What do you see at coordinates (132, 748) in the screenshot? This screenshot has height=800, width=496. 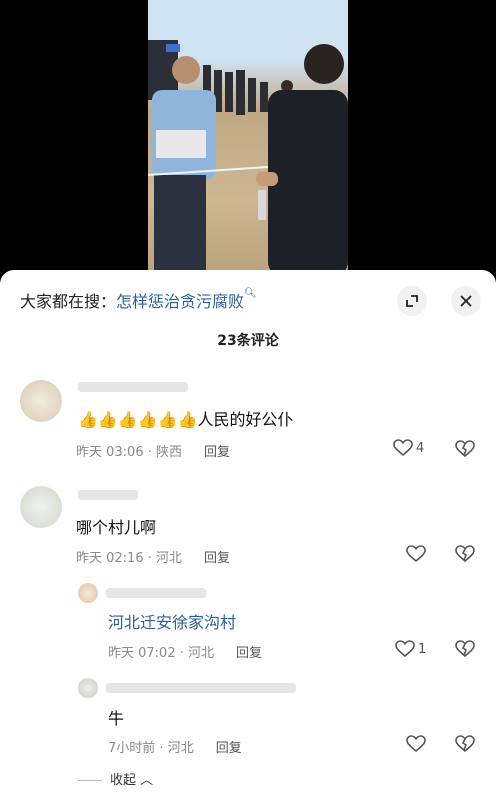 I see `comment-time: 7小时前` at bounding box center [132, 748].